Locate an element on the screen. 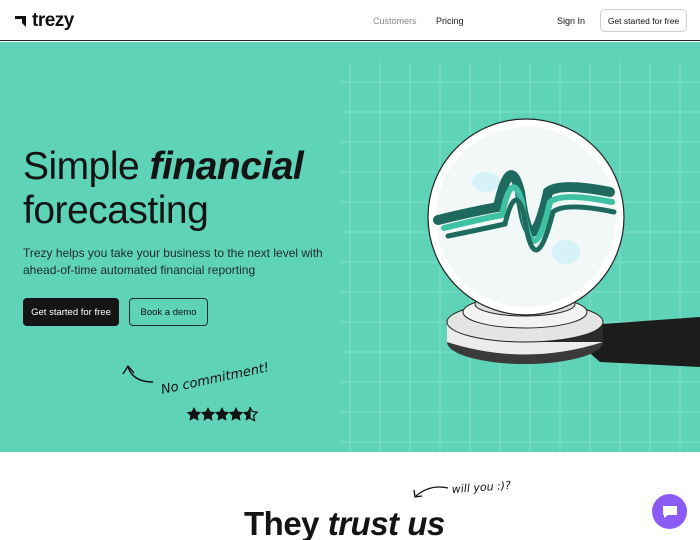 The height and width of the screenshot is (540, 700). rating-stars is located at coordinates (222, 414).